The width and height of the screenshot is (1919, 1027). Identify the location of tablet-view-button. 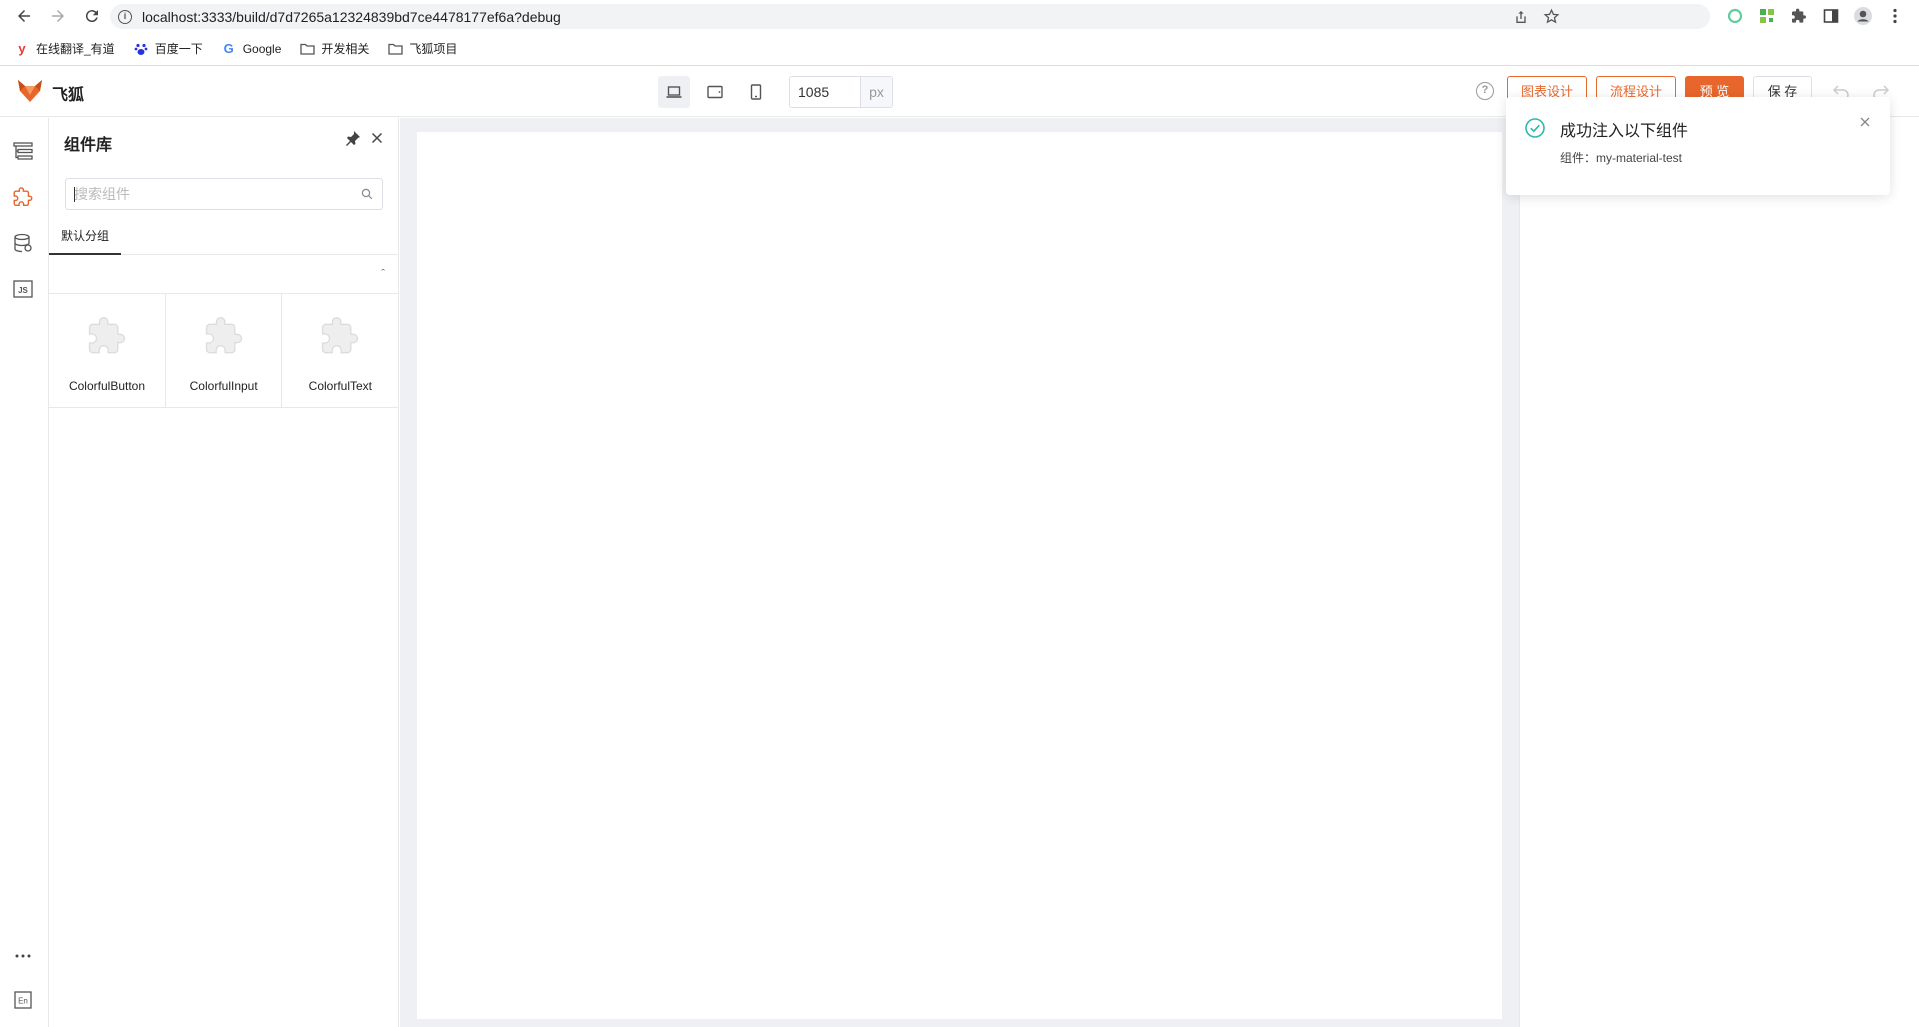
(715, 92).